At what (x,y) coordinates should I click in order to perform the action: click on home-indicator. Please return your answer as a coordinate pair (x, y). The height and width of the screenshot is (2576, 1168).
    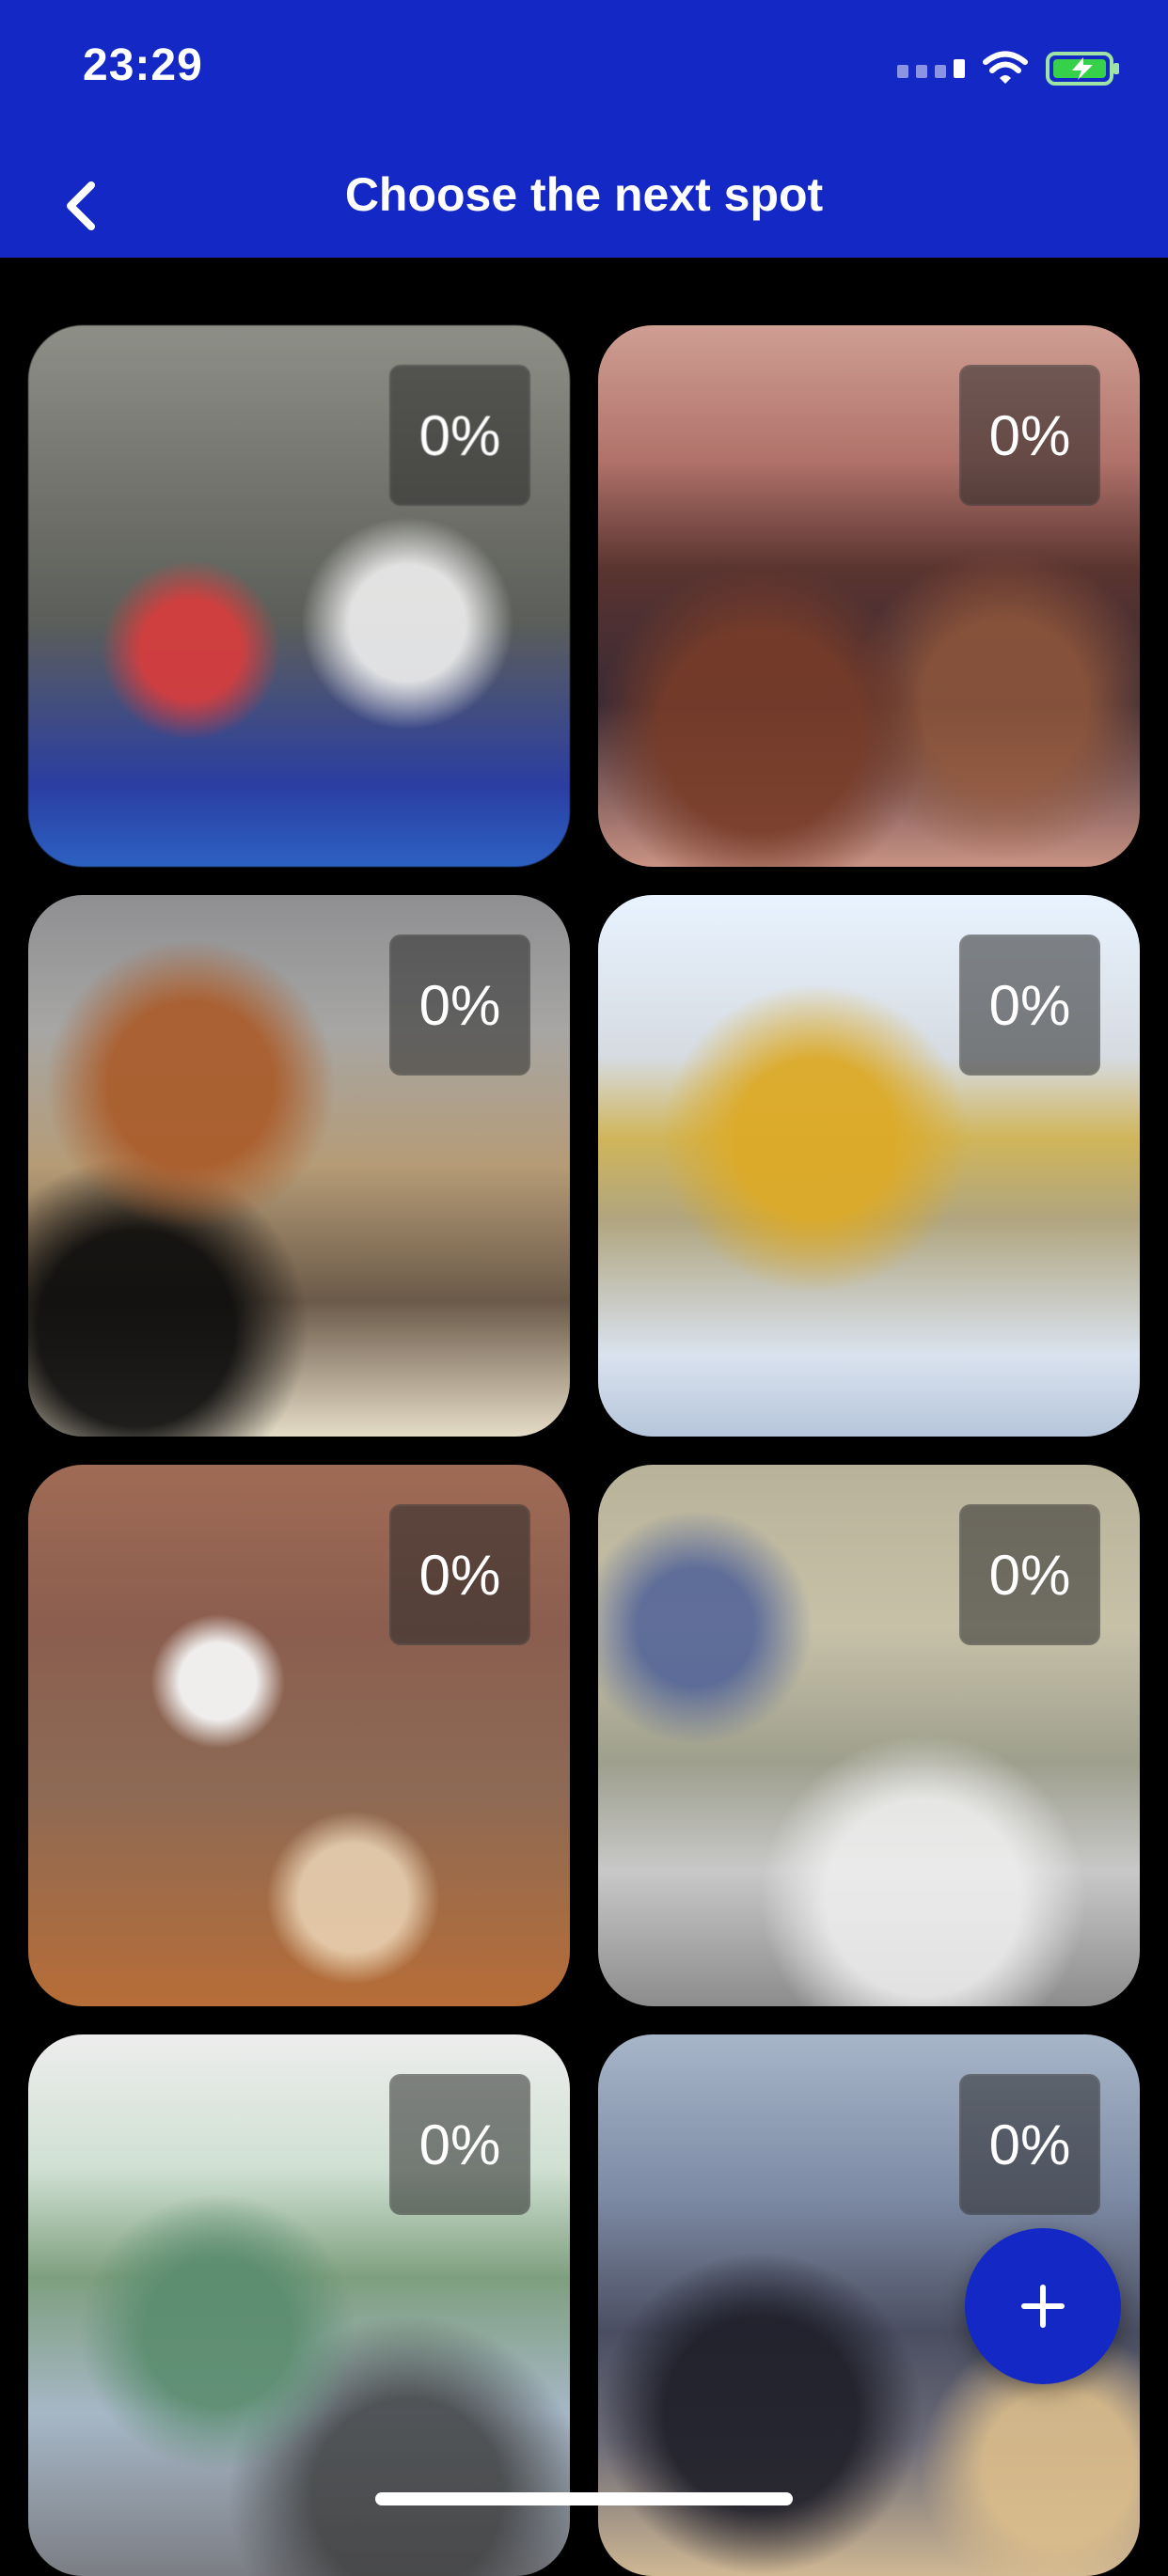
    Looking at the image, I should click on (584, 2498).